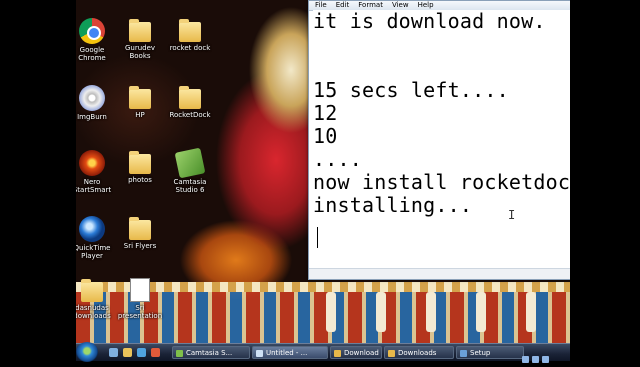 Image resolution: width=640 pixels, height=367 pixels. I want to click on desktop-icon-label: Sri Flyers, so click(140, 246).